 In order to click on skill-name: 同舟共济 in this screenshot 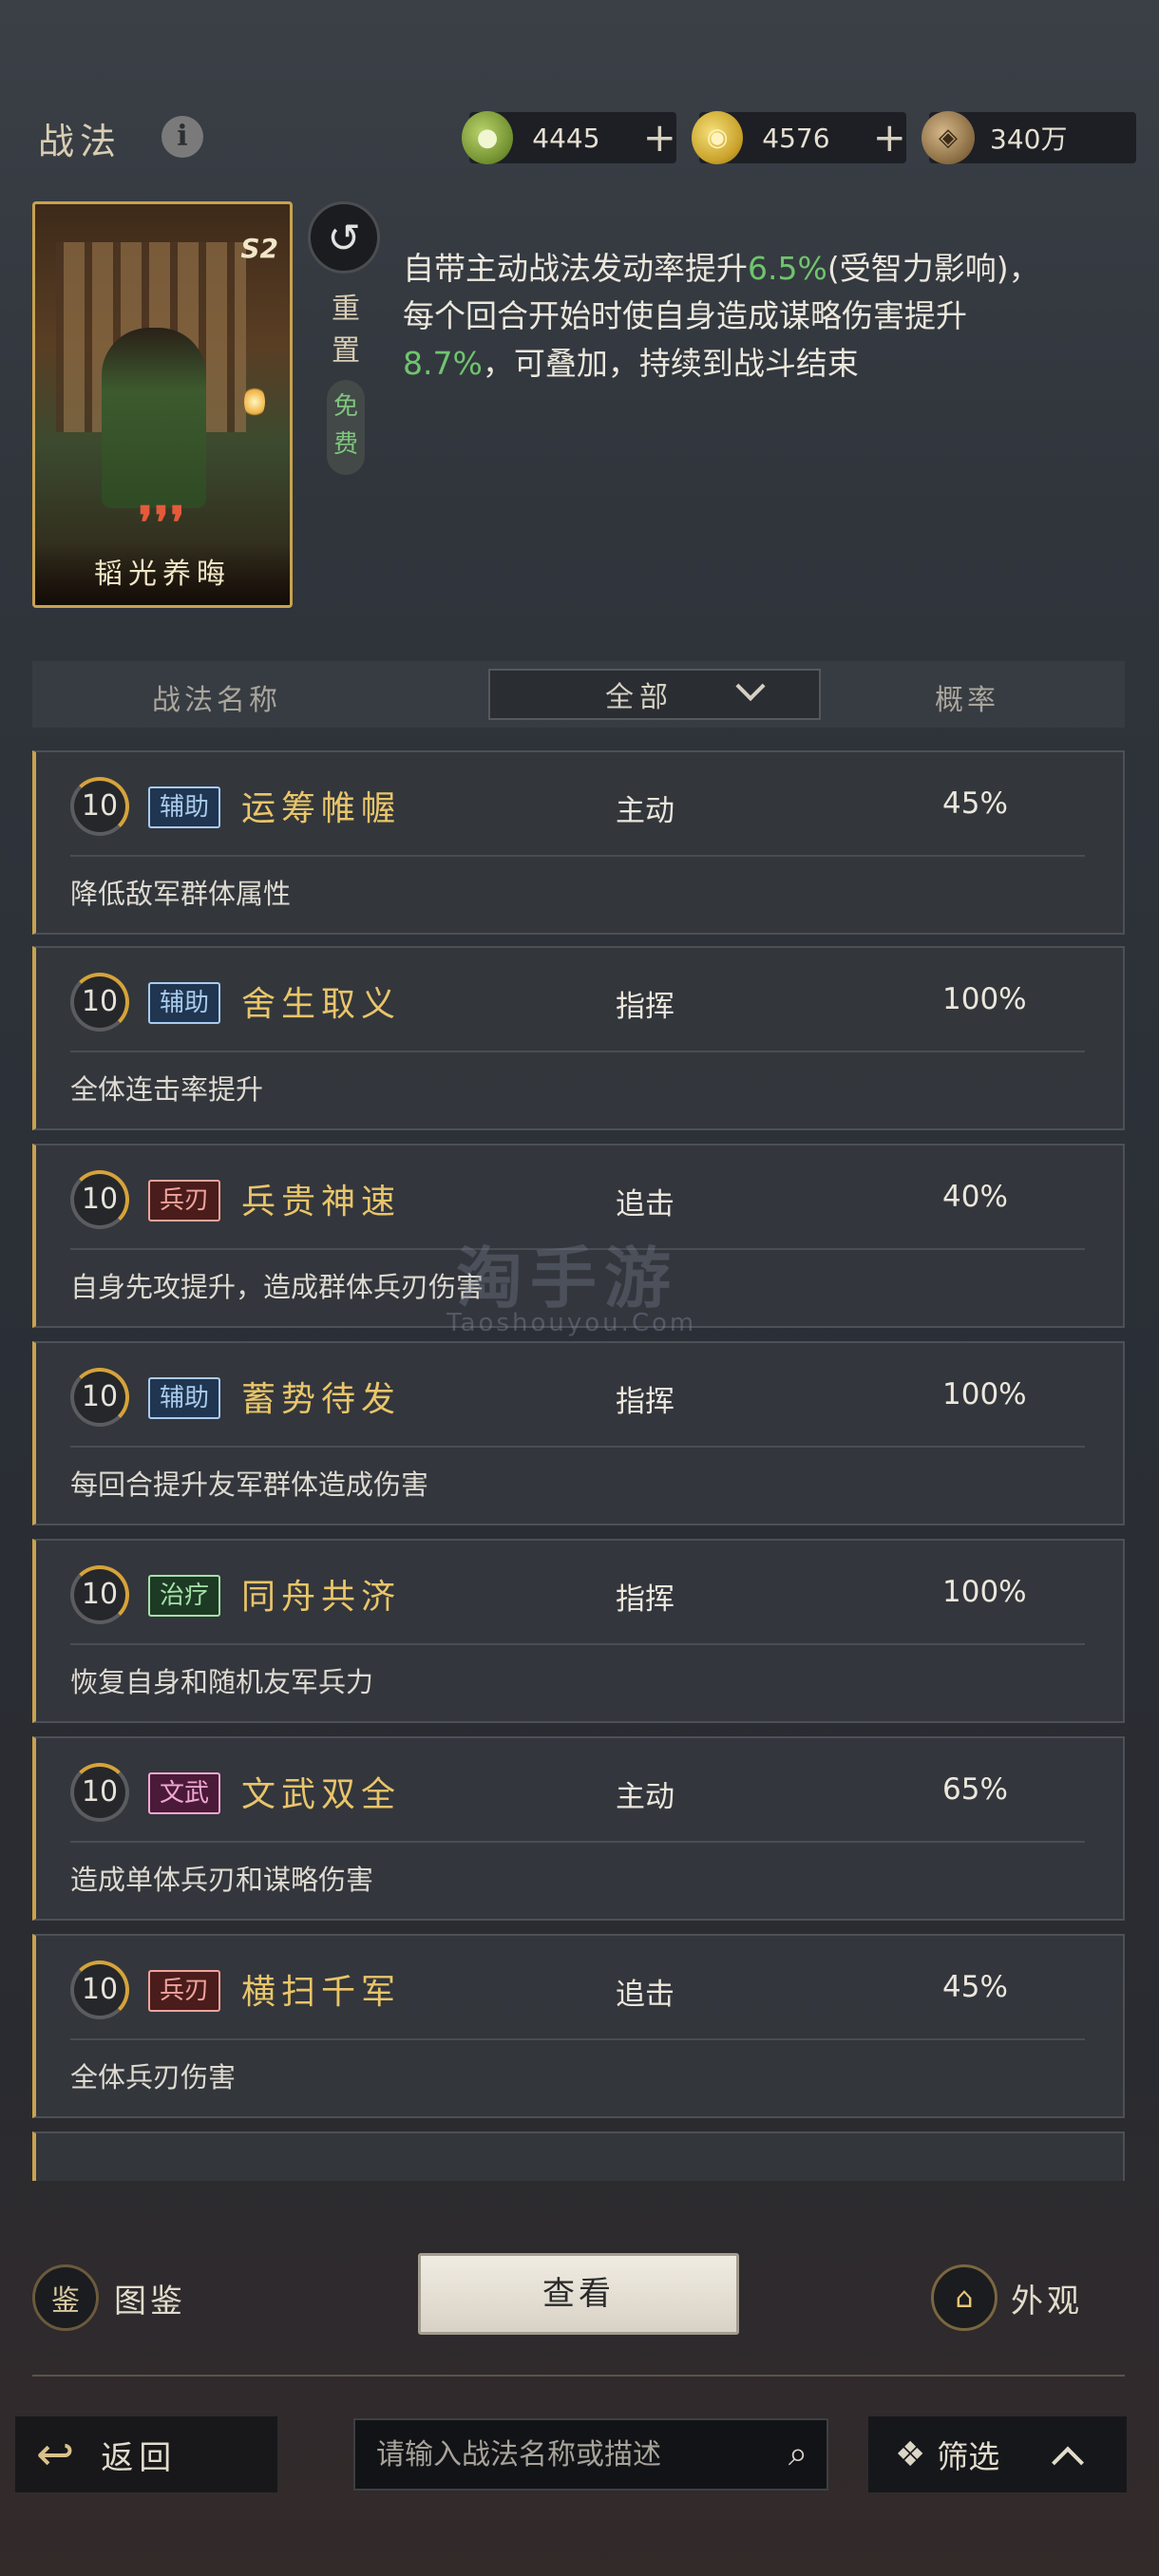, I will do `click(321, 1597)`.